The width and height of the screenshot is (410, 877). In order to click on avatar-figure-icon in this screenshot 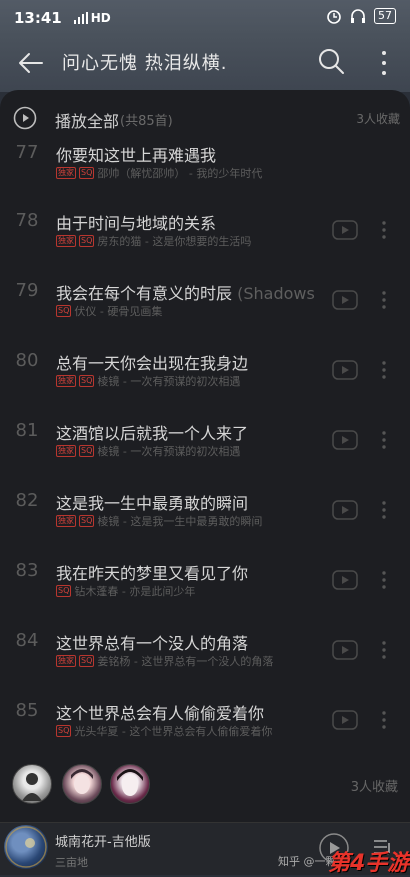, I will do `click(32, 787)`.